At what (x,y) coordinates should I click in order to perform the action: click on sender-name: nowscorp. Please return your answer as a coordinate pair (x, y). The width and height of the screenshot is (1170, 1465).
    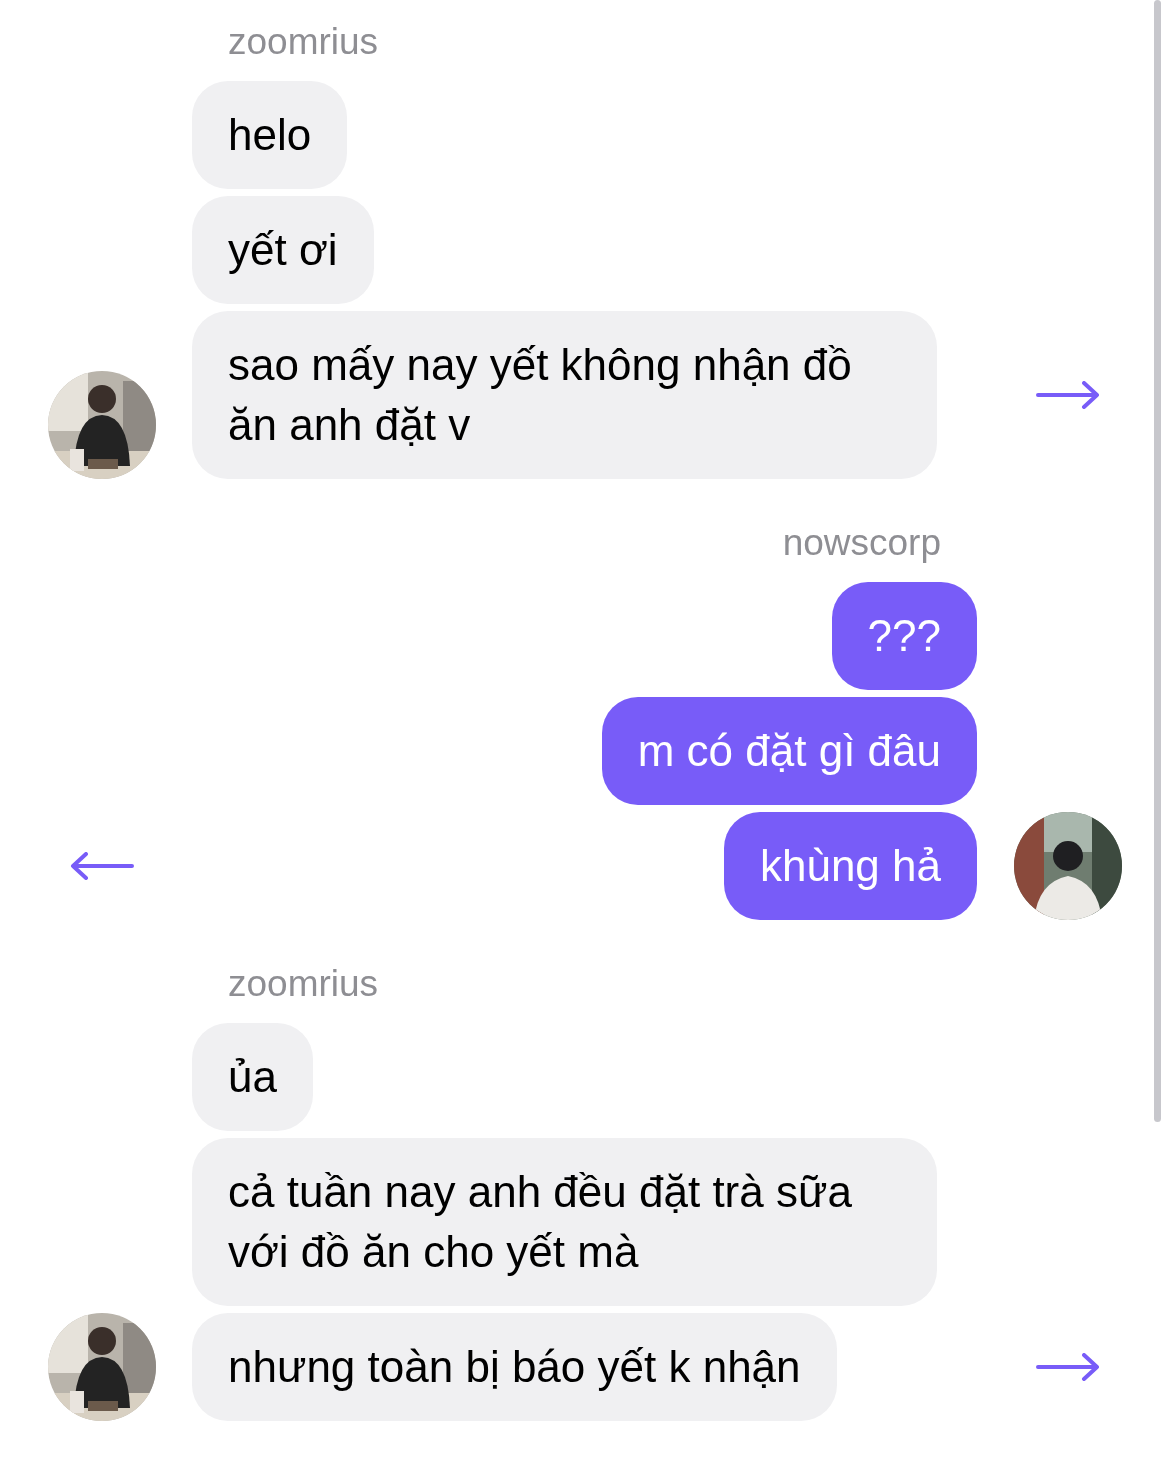
    Looking at the image, I should click on (861, 543).